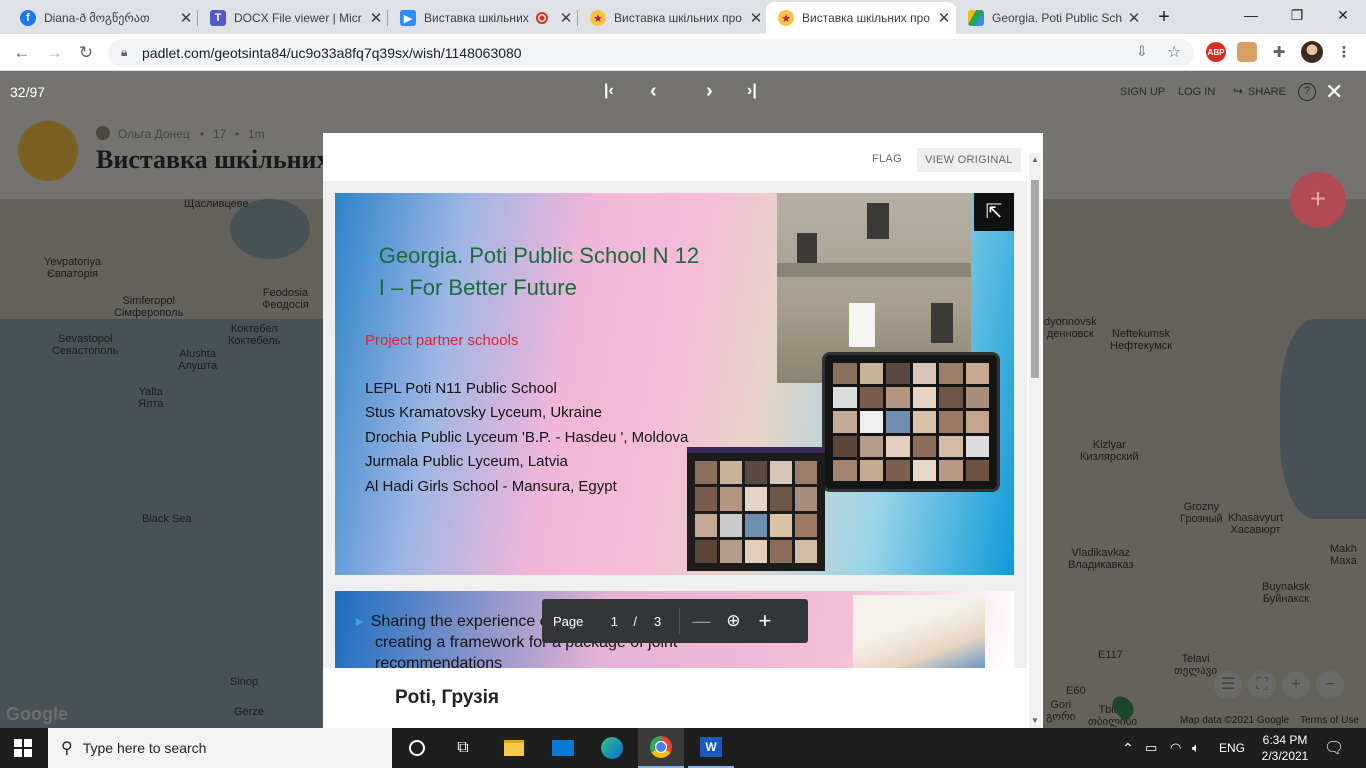 Image resolution: width=1366 pixels, height=768 pixels. I want to click on language-indicator: ENG, so click(1232, 748).